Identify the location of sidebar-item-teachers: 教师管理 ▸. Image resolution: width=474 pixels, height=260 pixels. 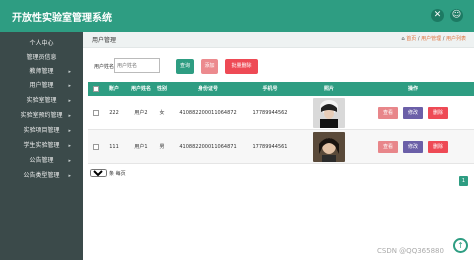
(41, 72).